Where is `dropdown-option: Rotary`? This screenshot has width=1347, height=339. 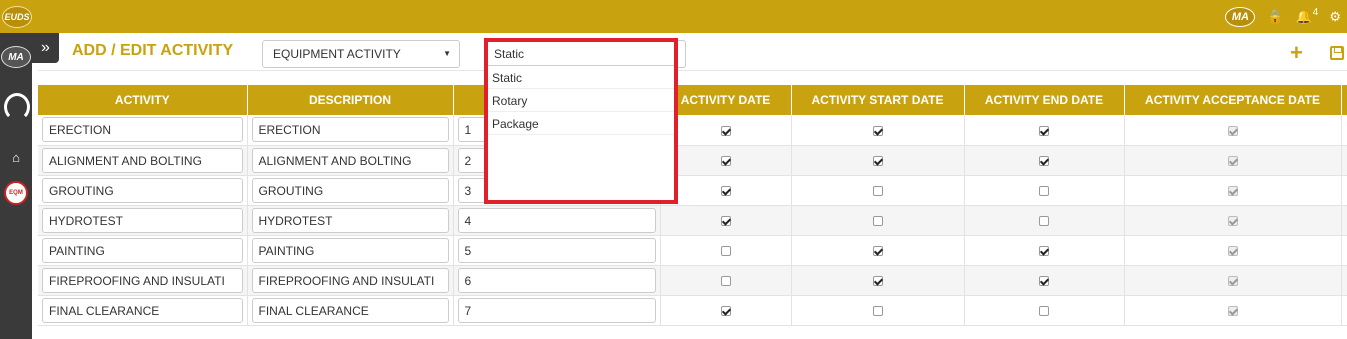
dropdown-option: Rotary is located at coordinates (581, 100).